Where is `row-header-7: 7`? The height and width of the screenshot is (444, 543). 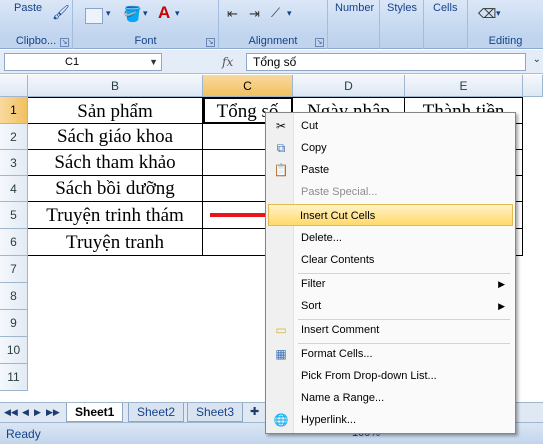 row-header-7: 7 is located at coordinates (14, 269).